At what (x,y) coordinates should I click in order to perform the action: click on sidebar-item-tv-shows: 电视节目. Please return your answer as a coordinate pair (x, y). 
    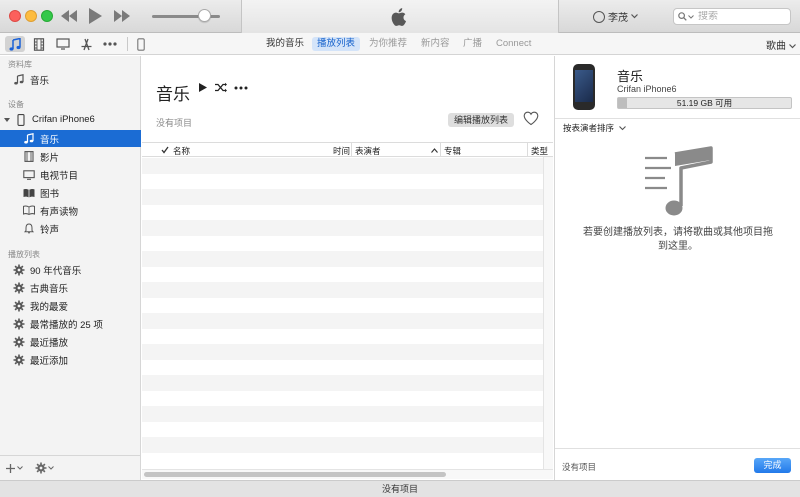
    Looking at the image, I should click on (70, 174).